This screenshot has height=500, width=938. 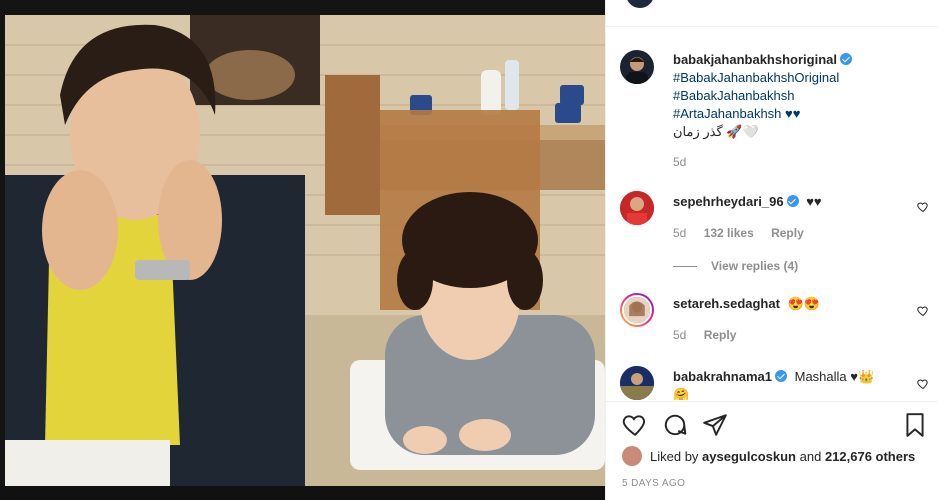 I want to click on comment-meta: 5d Reply, so click(x=786, y=335).